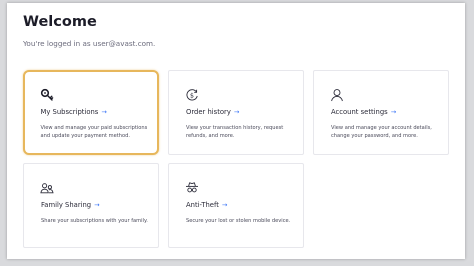 Image resolution: width=474 pixels, height=266 pixels. Describe the element at coordinates (47, 187) in the screenshot. I see `family-icon` at that location.